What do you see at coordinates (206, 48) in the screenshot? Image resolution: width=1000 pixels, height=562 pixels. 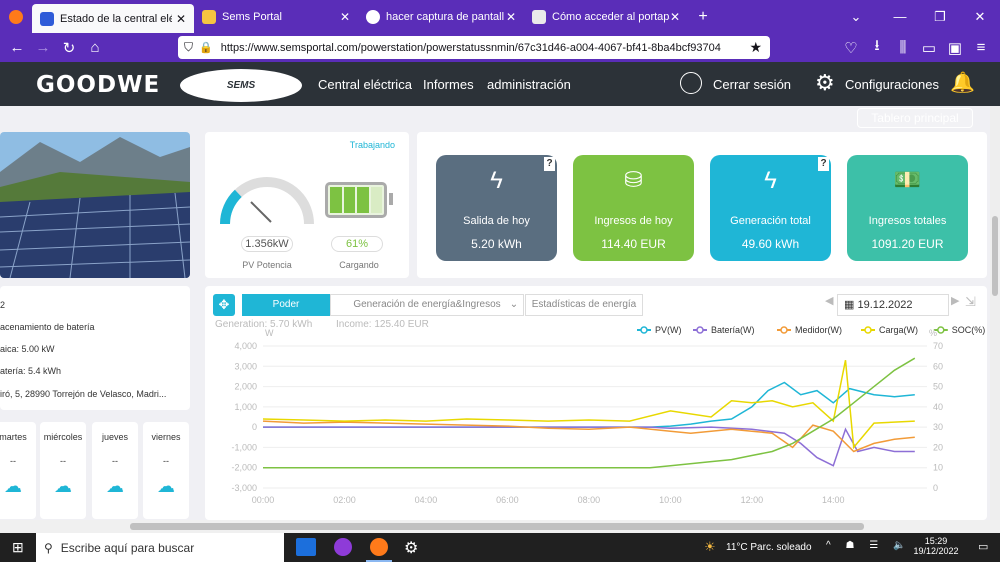 I see `lock-icon: 🔒` at bounding box center [206, 48].